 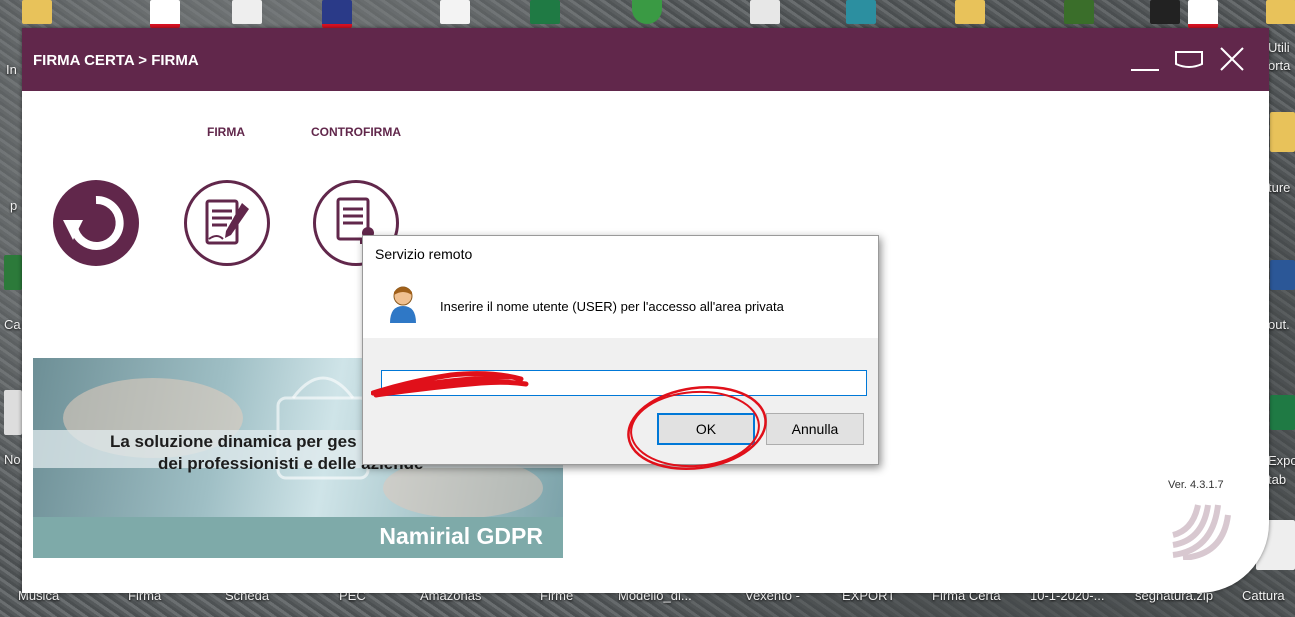 What do you see at coordinates (1281, 460) in the screenshot?
I see `desktop-label: Expo` at bounding box center [1281, 460].